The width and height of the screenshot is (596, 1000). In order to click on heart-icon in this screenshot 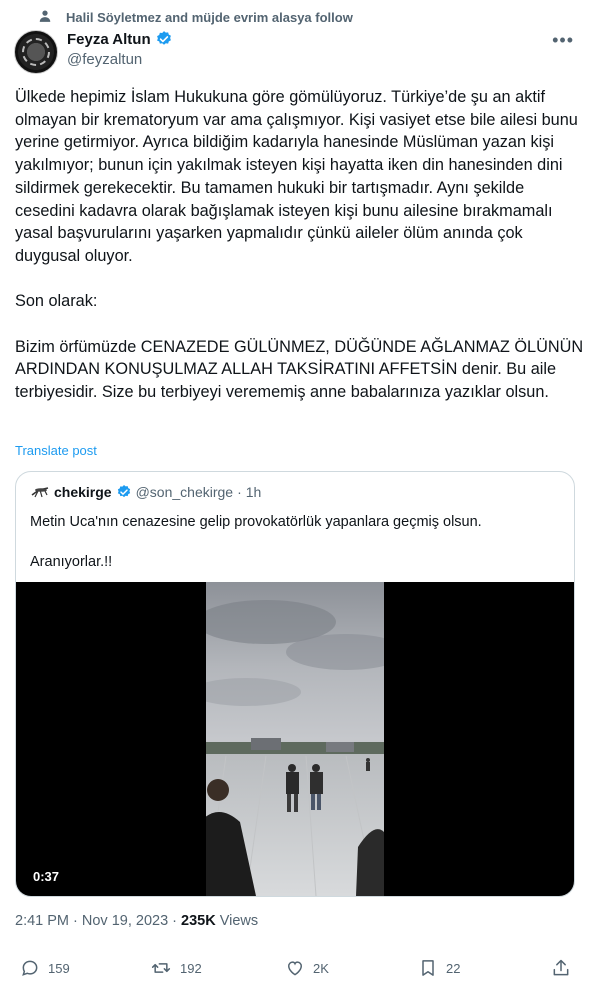, I will do `click(295, 968)`.